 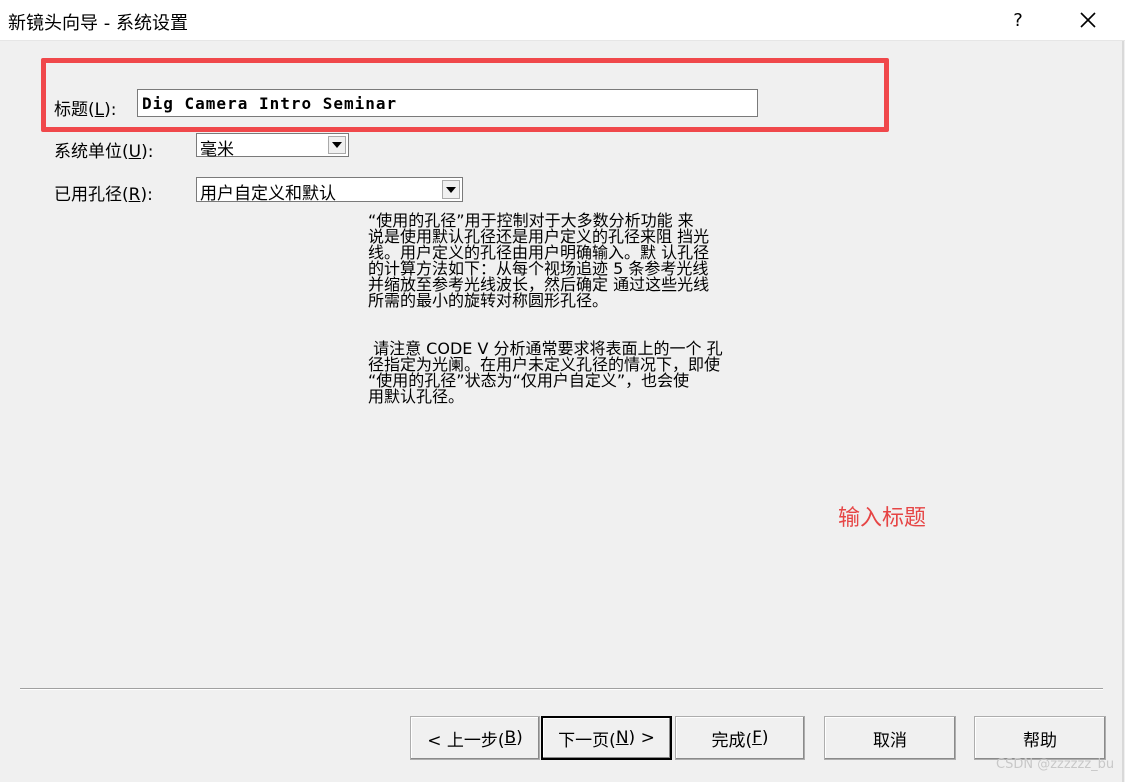 I want to click on back-button: < 上一步(B), so click(x=475, y=738).